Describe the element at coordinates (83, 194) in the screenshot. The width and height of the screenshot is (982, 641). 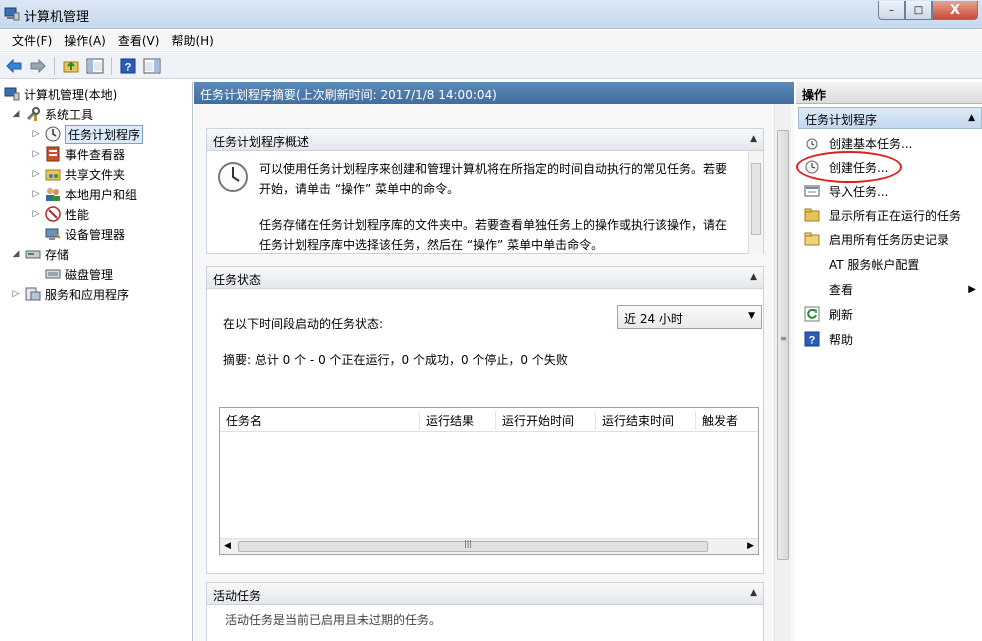
I see `tree-item-local-users-groups: ▷ 本地用户和组` at that location.